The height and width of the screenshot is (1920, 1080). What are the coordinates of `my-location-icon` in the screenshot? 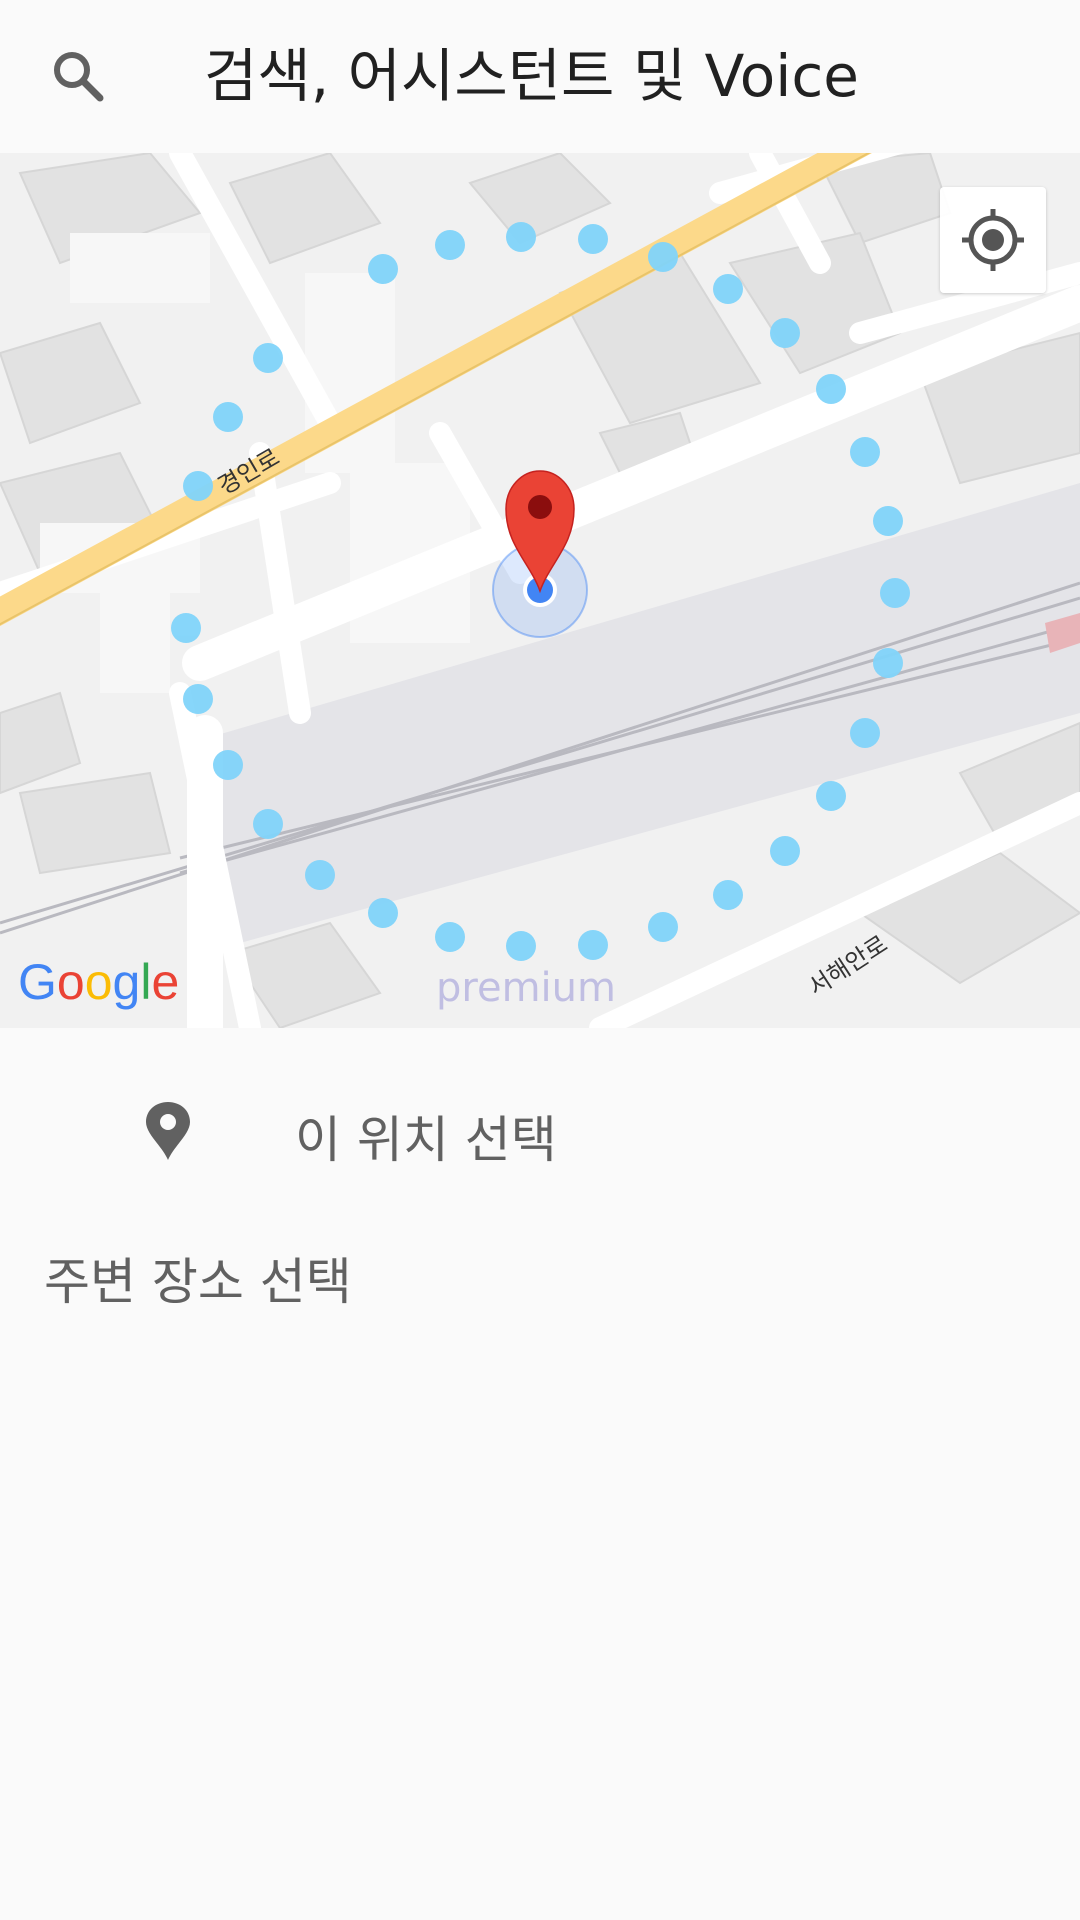 It's located at (993, 240).